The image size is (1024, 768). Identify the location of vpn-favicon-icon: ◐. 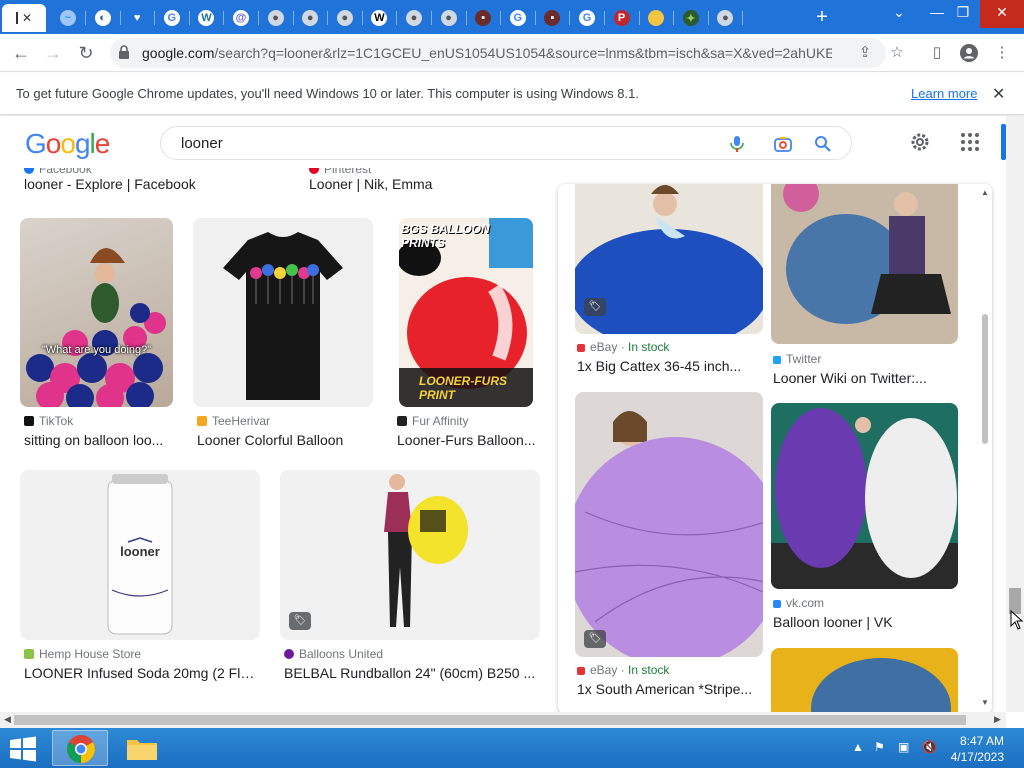
(102, 18).